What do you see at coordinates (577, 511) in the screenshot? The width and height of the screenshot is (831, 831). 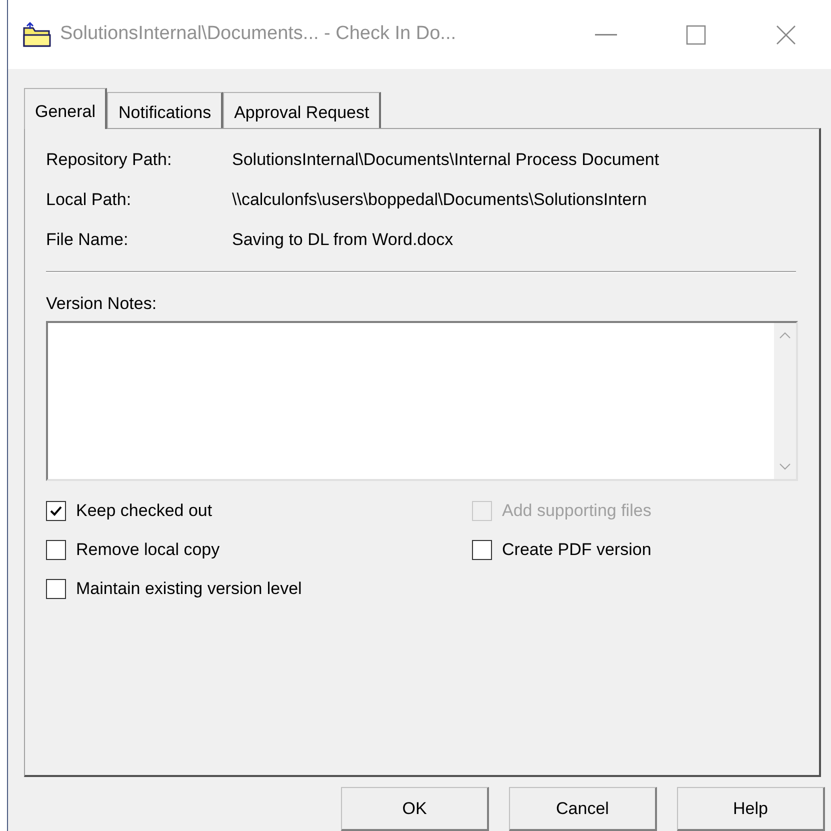 I see `checkbox-label: Add supporting files` at bounding box center [577, 511].